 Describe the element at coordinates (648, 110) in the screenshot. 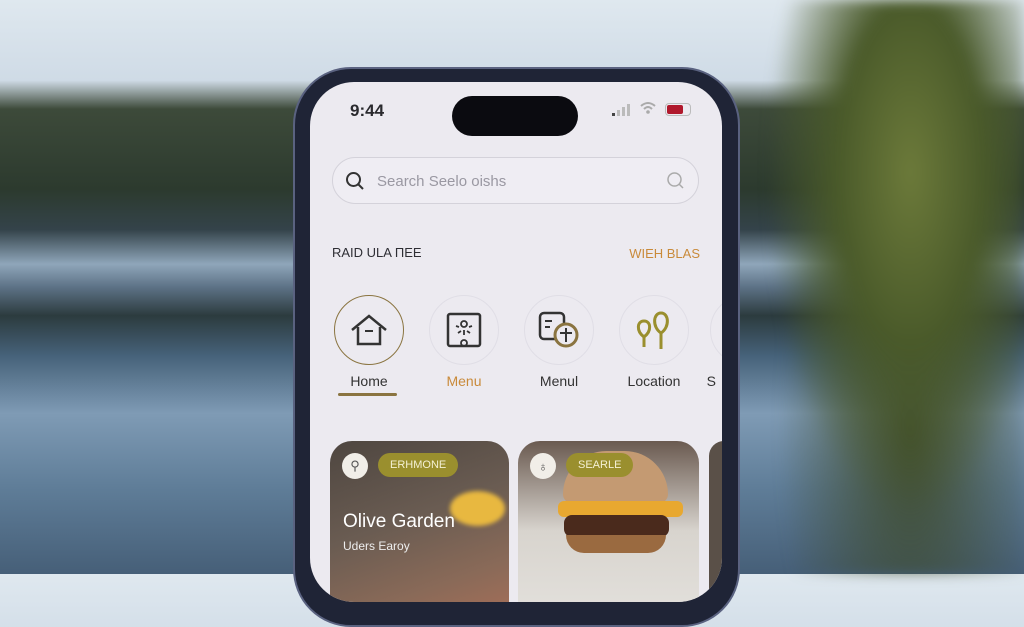

I see `wifi-icon` at that location.